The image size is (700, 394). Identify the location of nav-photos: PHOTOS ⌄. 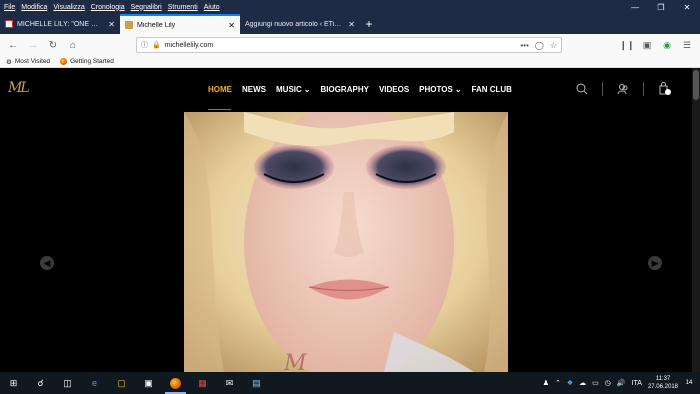
(440, 89).